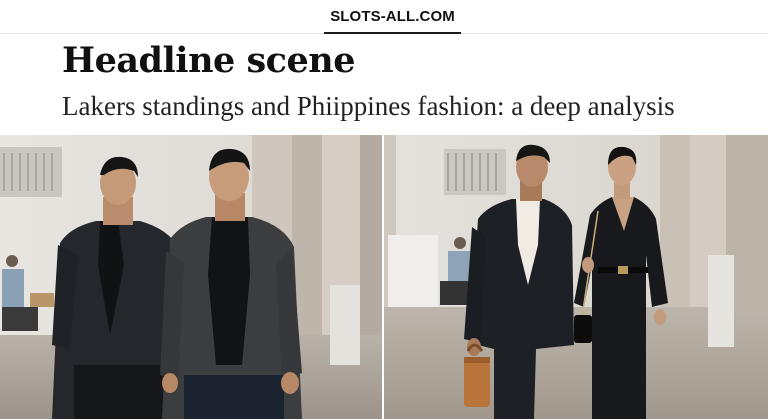 The width and height of the screenshot is (768, 419). What do you see at coordinates (392, 20) in the screenshot?
I see `site-logo-link: SLOTS-ALL.COM` at bounding box center [392, 20].